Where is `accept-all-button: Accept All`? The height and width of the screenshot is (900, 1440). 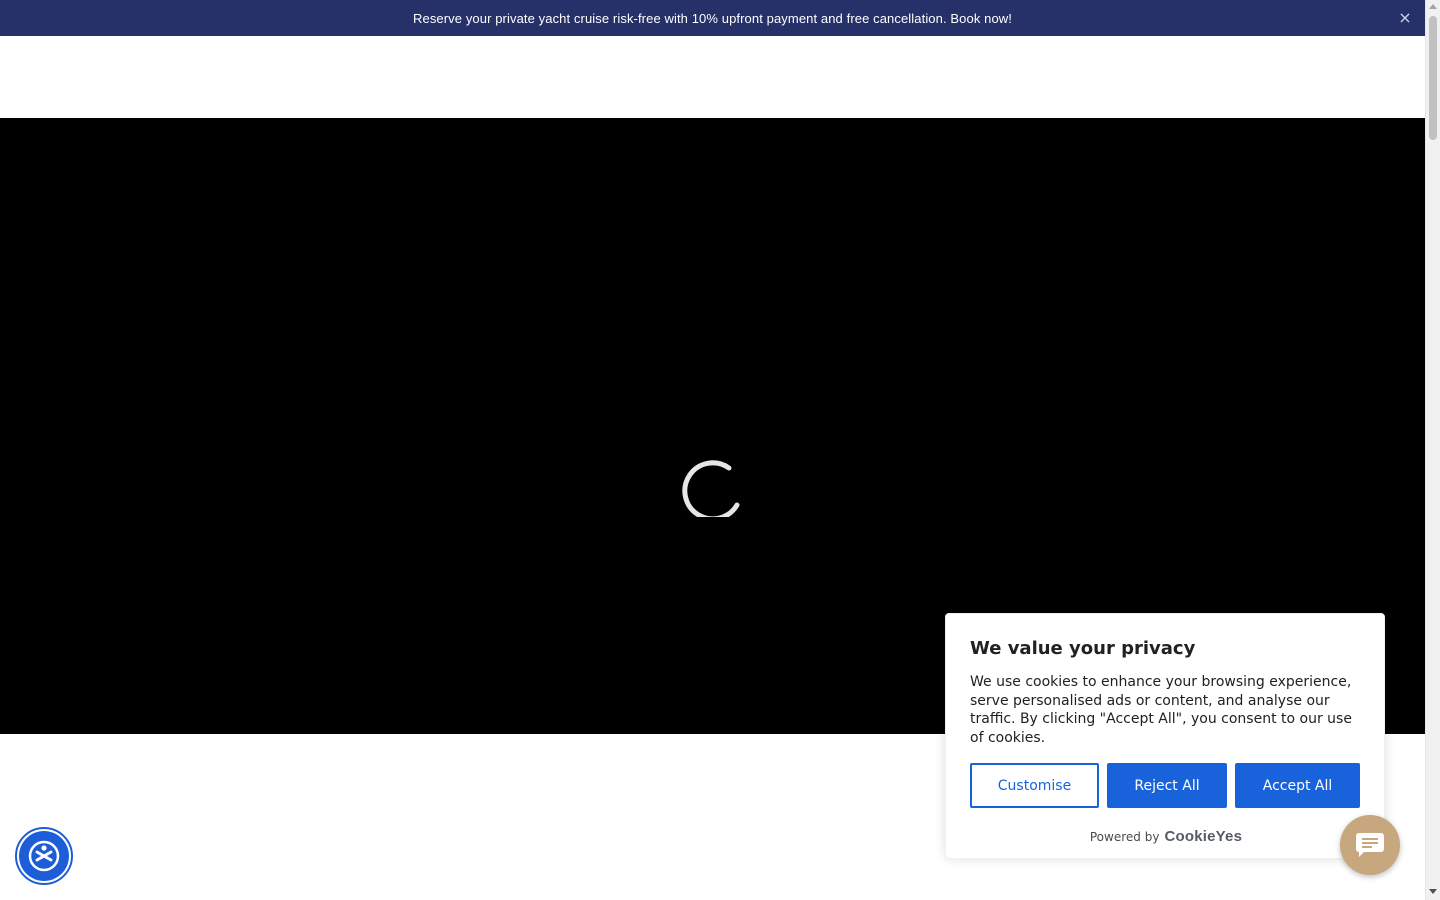 accept-all-button: Accept All is located at coordinates (1297, 785).